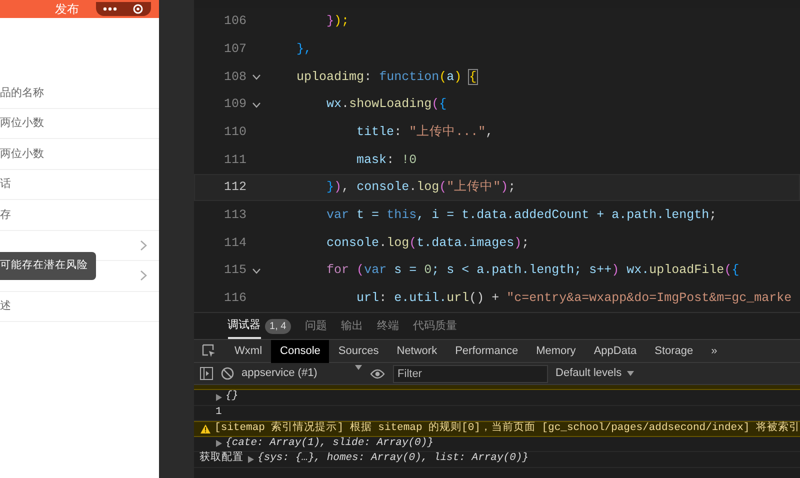  What do you see at coordinates (595, 373) in the screenshot?
I see `levels-select: Default levels` at bounding box center [595, 373].